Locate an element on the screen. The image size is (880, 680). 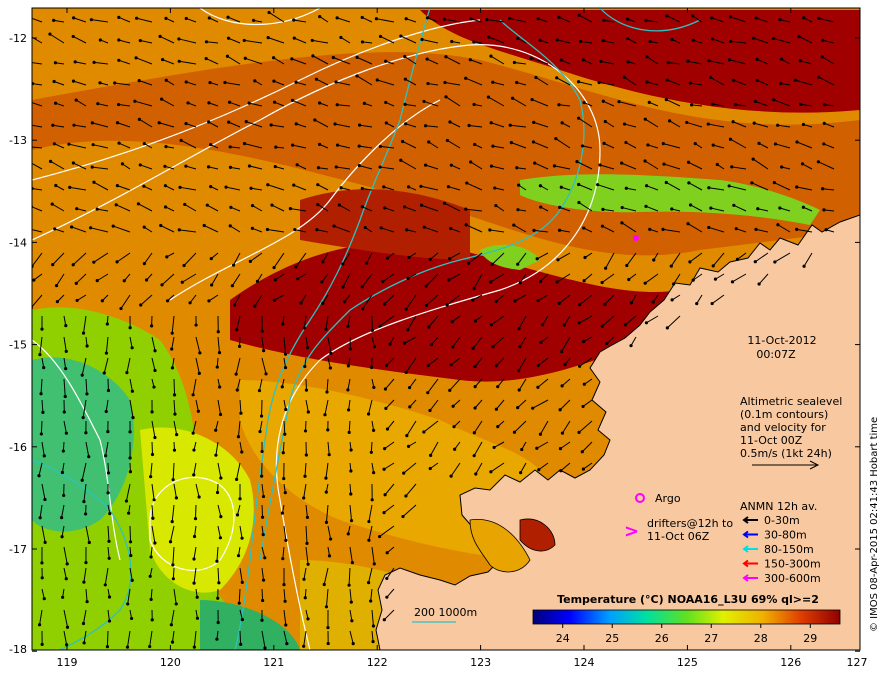
colorbar-tick-label: 28 is located at coordinates (761, 638).